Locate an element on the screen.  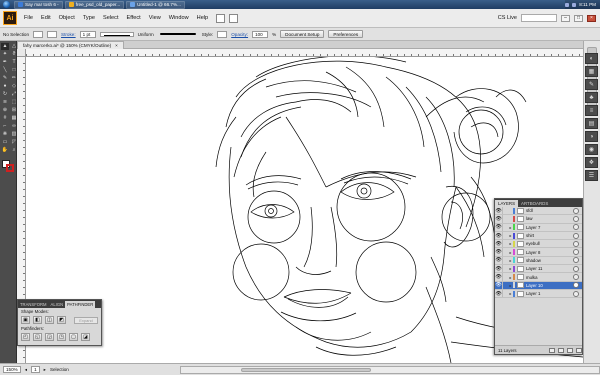
ruler-origin is located at coordinates (21, 53).